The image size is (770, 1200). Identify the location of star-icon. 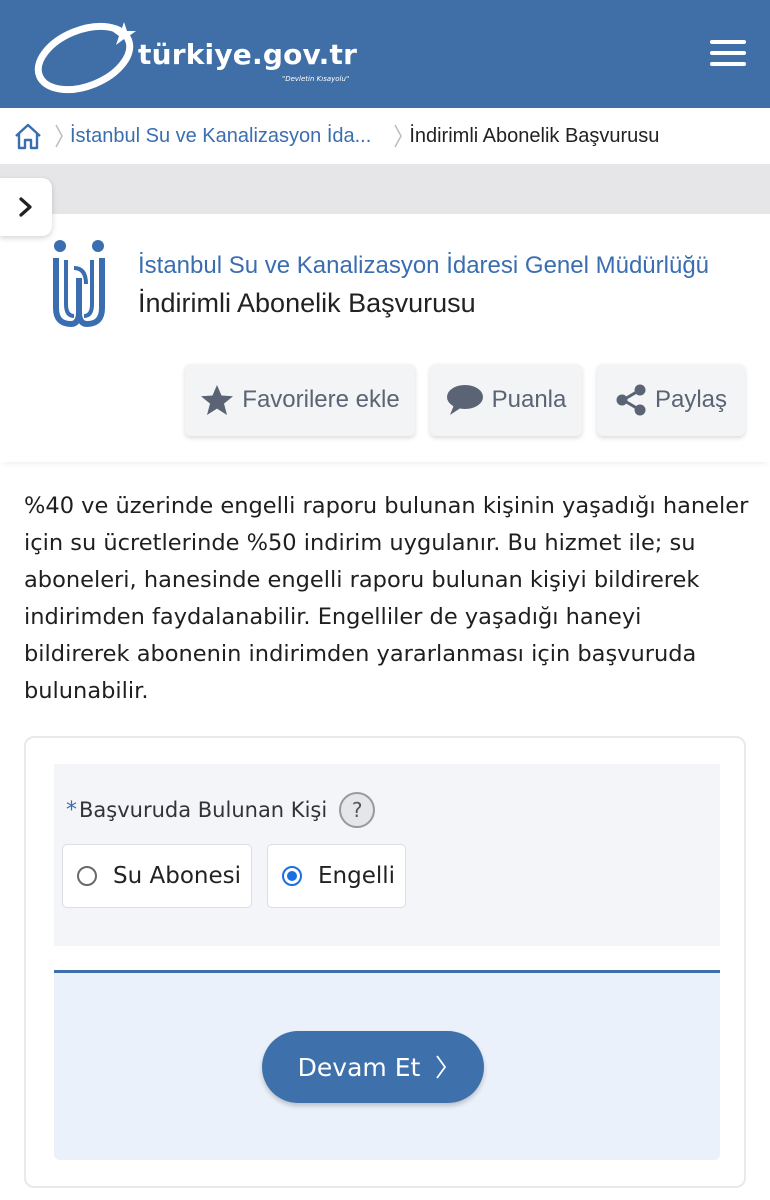
(217, 400).